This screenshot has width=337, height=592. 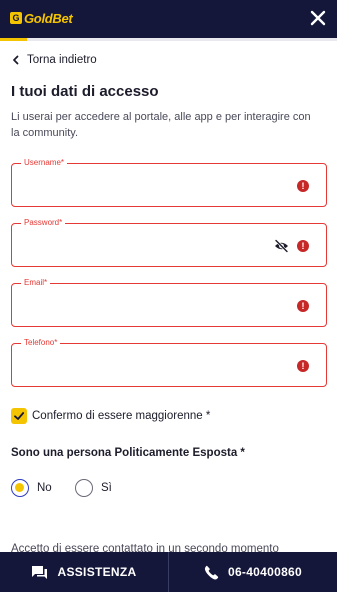 What do you see at coordinates (106, 488) in the screenshot?
I see `radio-si-label: Sì` at bounding box center [106, 488].